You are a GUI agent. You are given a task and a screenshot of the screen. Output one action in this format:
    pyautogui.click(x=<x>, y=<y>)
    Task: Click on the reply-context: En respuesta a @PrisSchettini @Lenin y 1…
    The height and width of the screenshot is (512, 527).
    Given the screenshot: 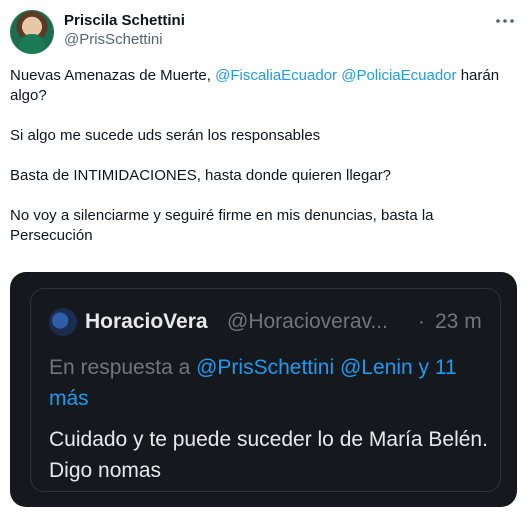 What is the action you would take?
    pyautogui.click(x=269, y=383)
    